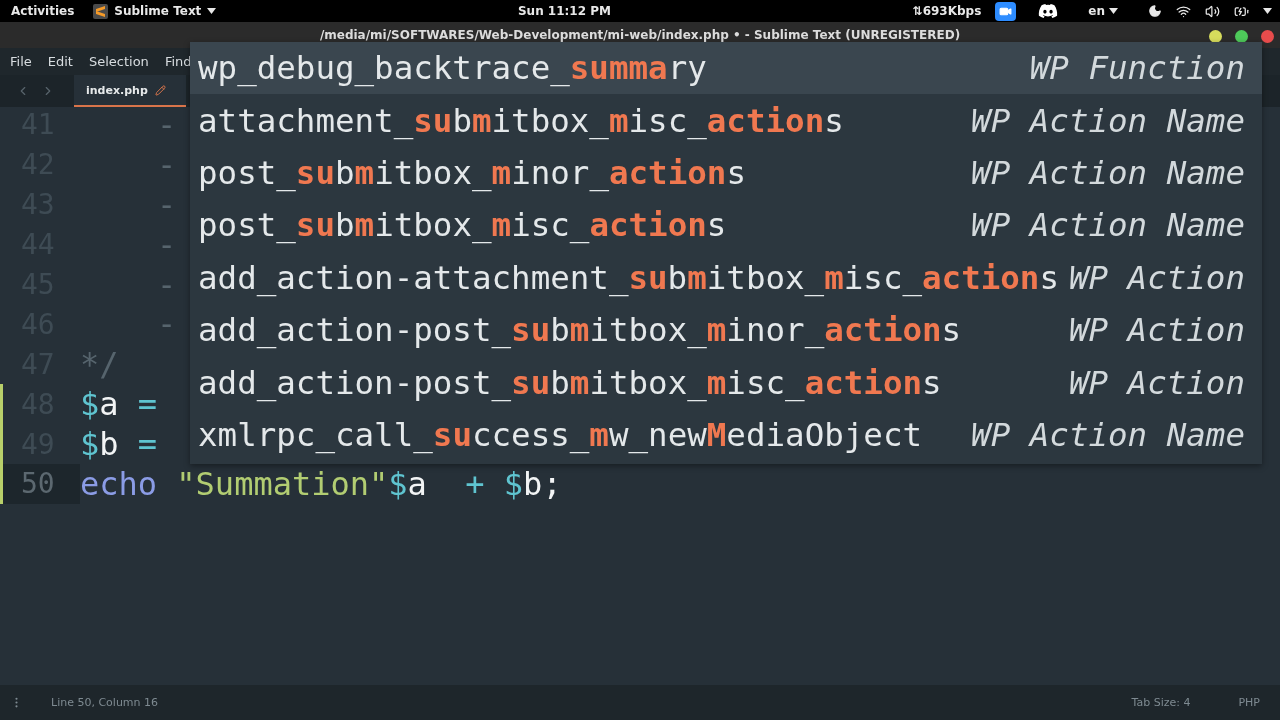 This screenshot has height=720, width=1280. Describe the element at coordinates (726, 382) in the screenshot. I see `completion-item: add_action-post_submitbox_misc_actions WP Action` at that location.